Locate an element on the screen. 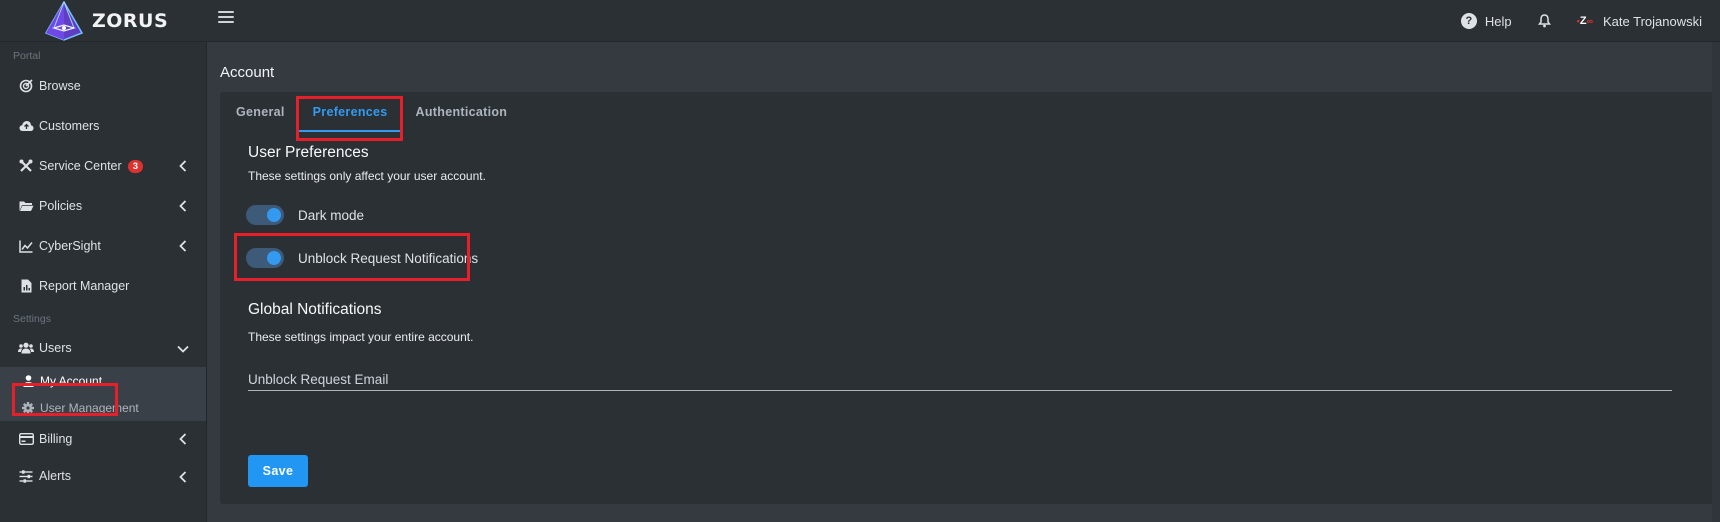 The height and width of the screenshot is (522, 1720). sidebar-item-alerts: Alerts is located at coordinates (103, 476).